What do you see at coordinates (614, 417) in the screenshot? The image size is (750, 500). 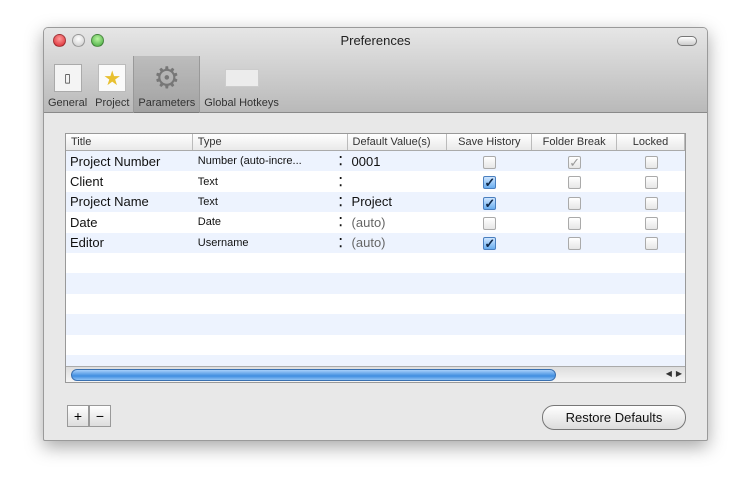 I see `restore-defaults-button: Restore Defaults` at bounding box center [614, 417].